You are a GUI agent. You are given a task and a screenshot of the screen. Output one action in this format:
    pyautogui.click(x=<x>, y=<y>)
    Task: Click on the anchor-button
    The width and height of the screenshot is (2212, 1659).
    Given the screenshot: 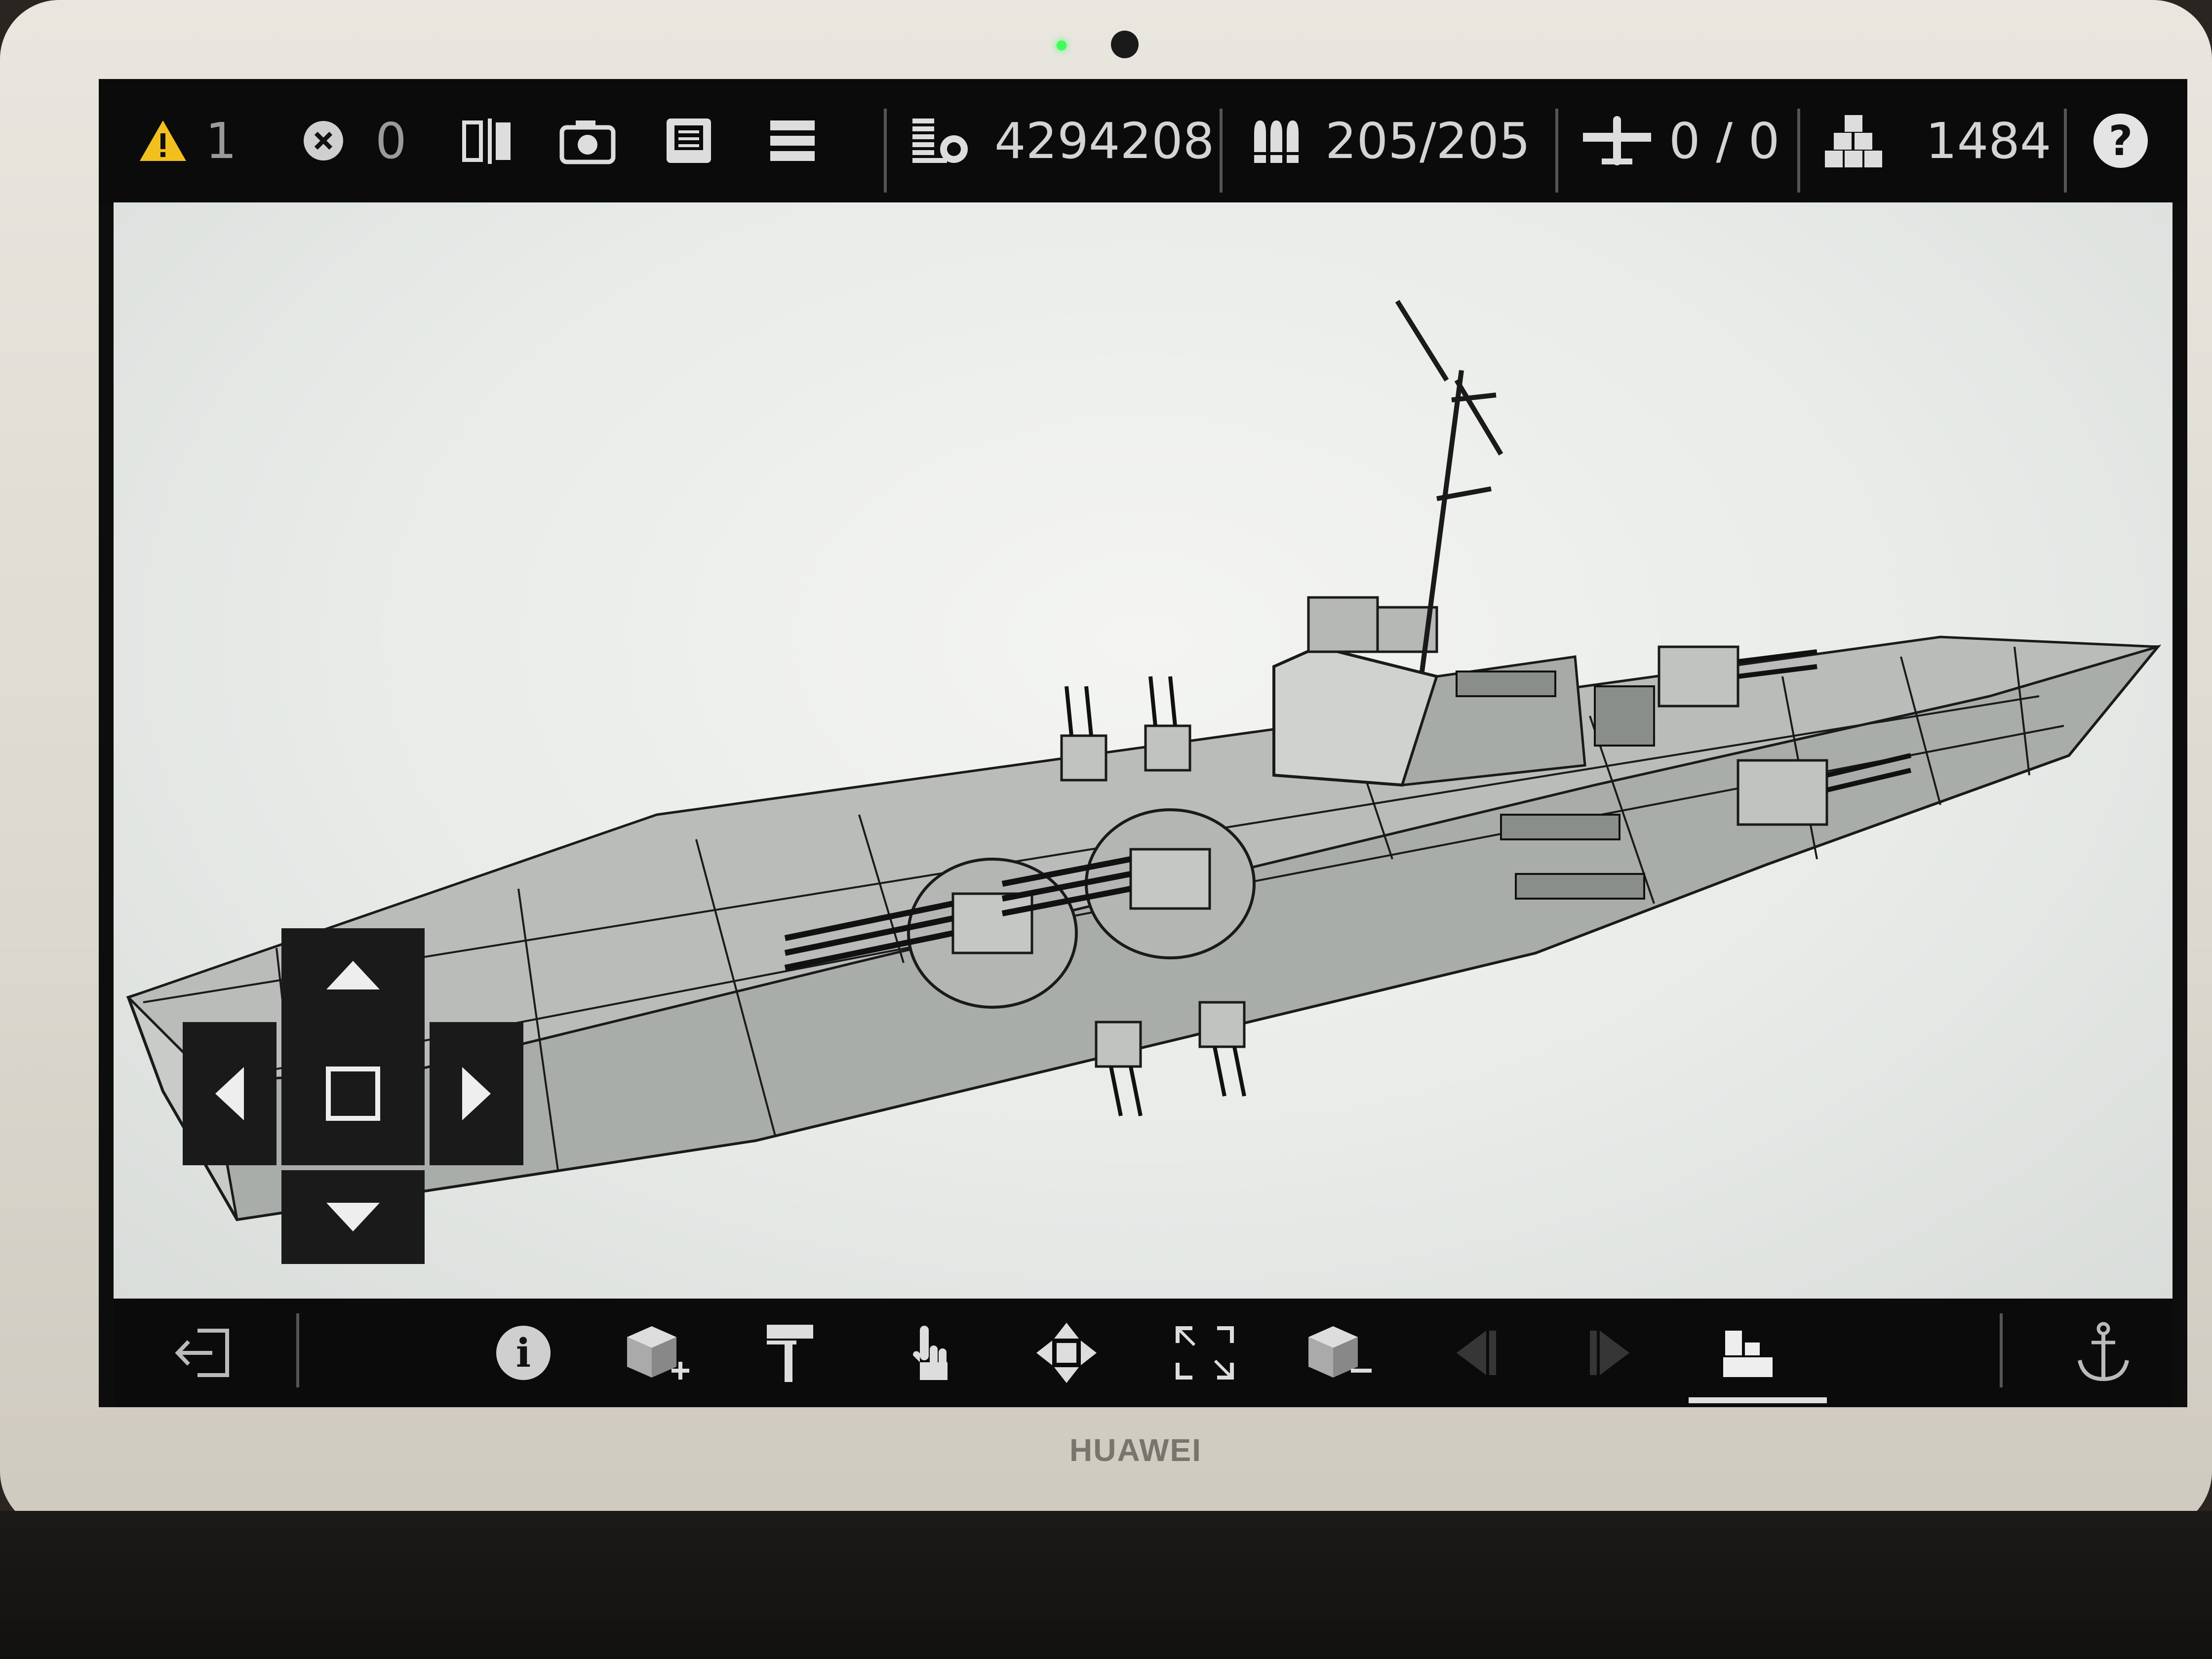 What is the action you would take?
    pyautogui.click(x=2104, y=1353)
    